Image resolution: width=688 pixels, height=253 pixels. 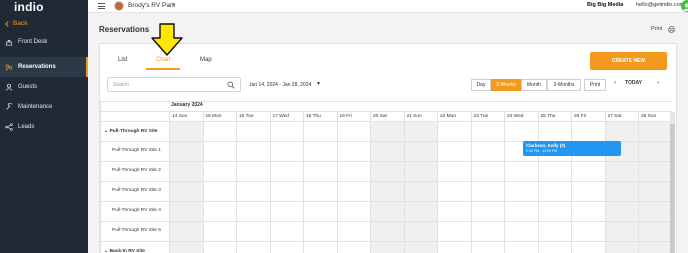 What do you see at coordinates (546, 145) in the screenshot?
I see `booking-guest-name: Clarkson, Kelly (0)` at bounding box center [546, 145].